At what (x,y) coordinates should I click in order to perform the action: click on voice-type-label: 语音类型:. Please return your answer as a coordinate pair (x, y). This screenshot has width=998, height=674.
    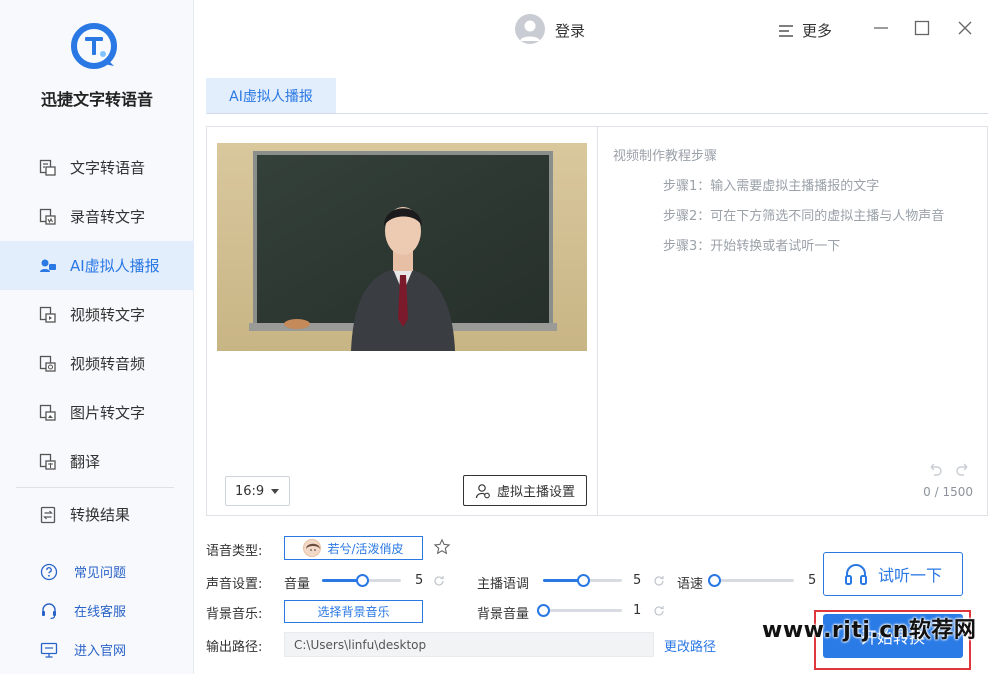
    Looking at the image, I should click on (234, 551).